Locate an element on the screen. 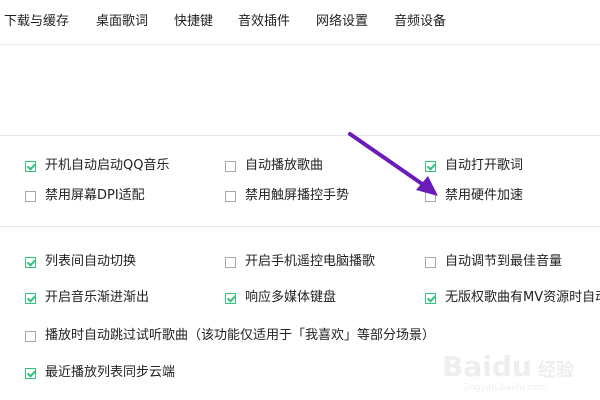 The width and height of the screenshot is (600, 400). tab-network-settings: 网络设置 is located at coordinates (342, 22).